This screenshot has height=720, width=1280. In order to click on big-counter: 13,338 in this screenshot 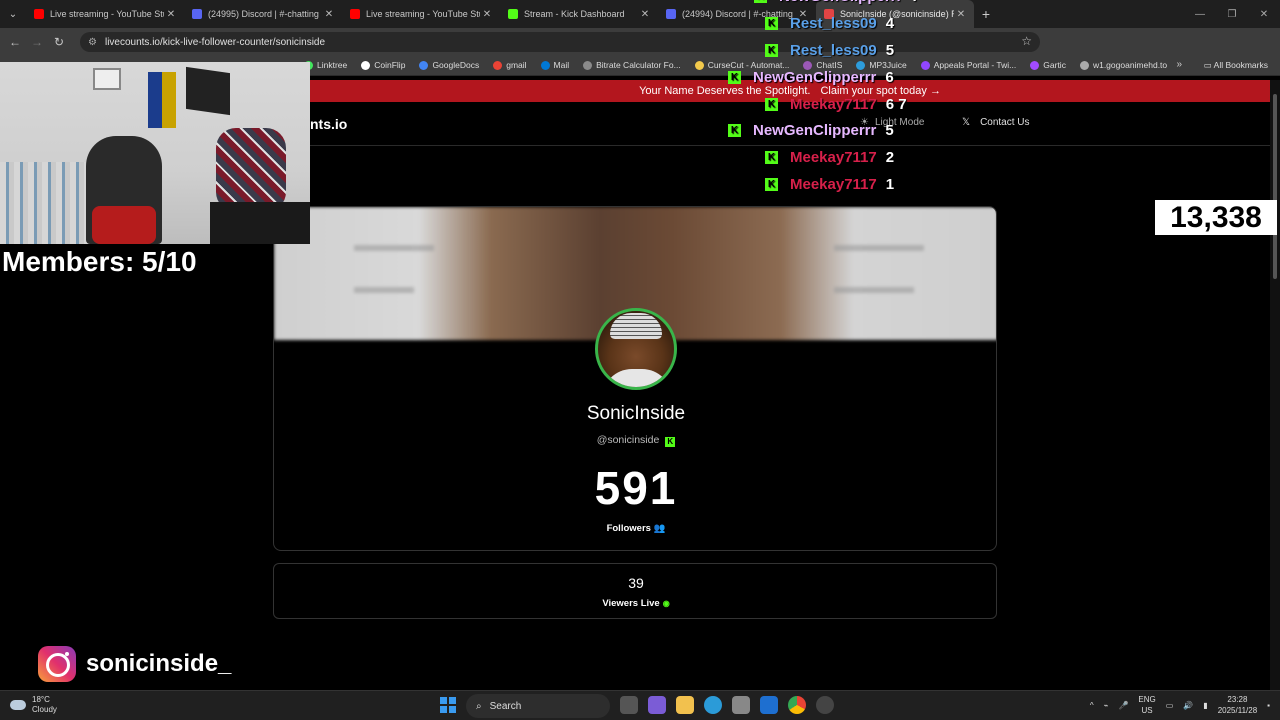, I will do `click(1216, 217)`.